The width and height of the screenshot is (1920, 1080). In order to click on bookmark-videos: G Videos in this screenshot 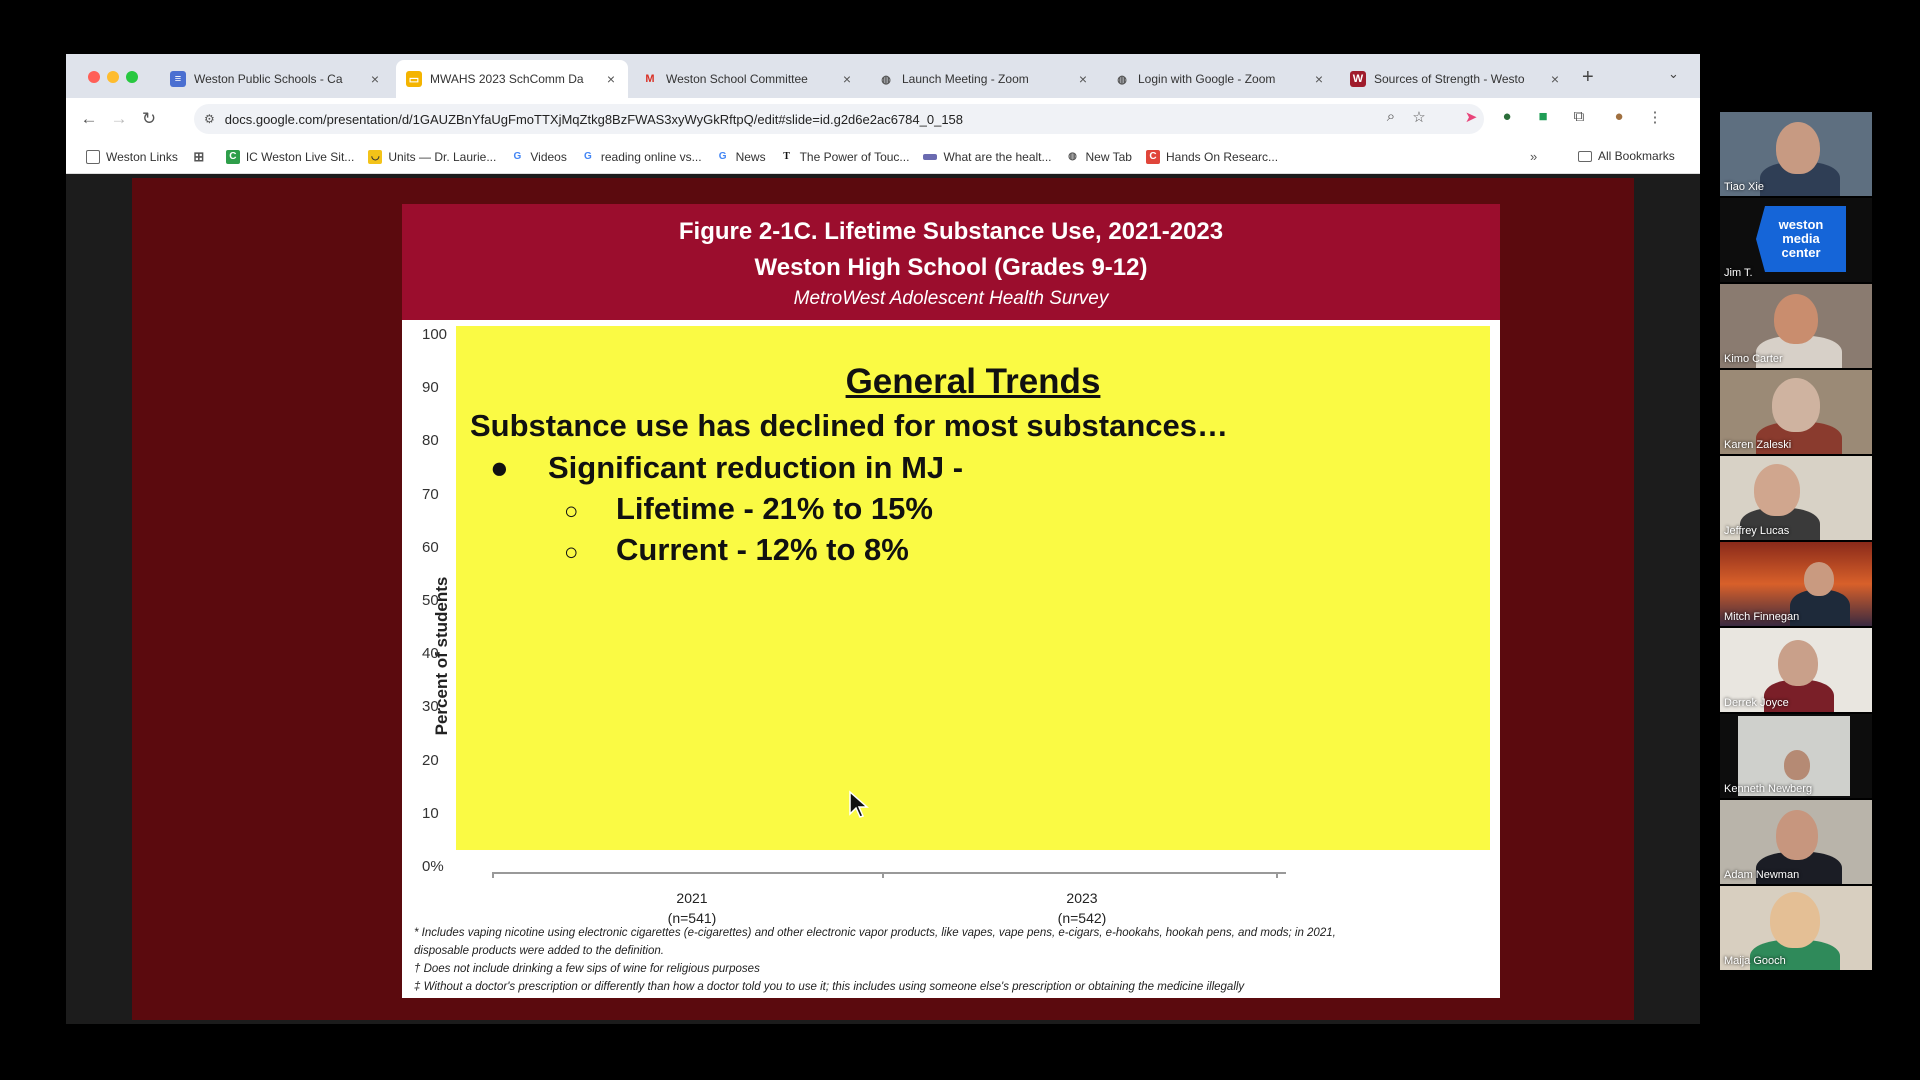, I will do `click(538, 157)`.